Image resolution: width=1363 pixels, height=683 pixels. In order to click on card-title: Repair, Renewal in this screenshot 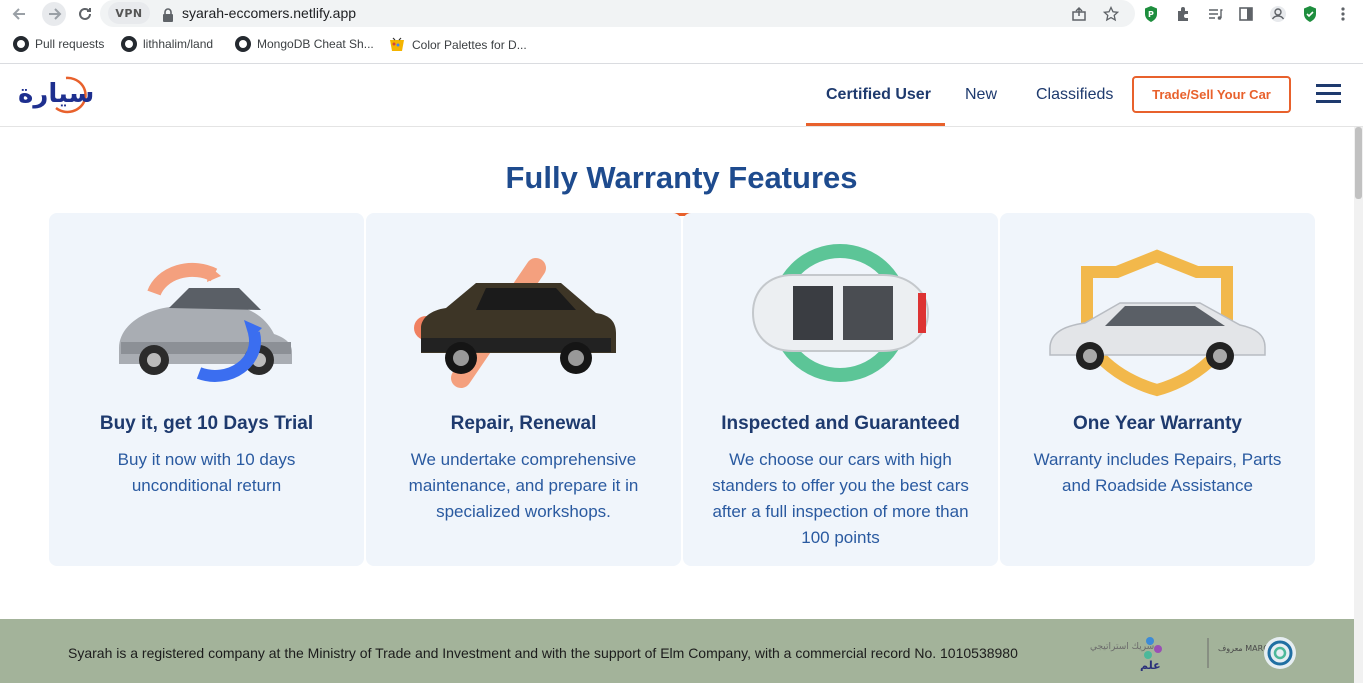, I will do `click(523, 423)`.